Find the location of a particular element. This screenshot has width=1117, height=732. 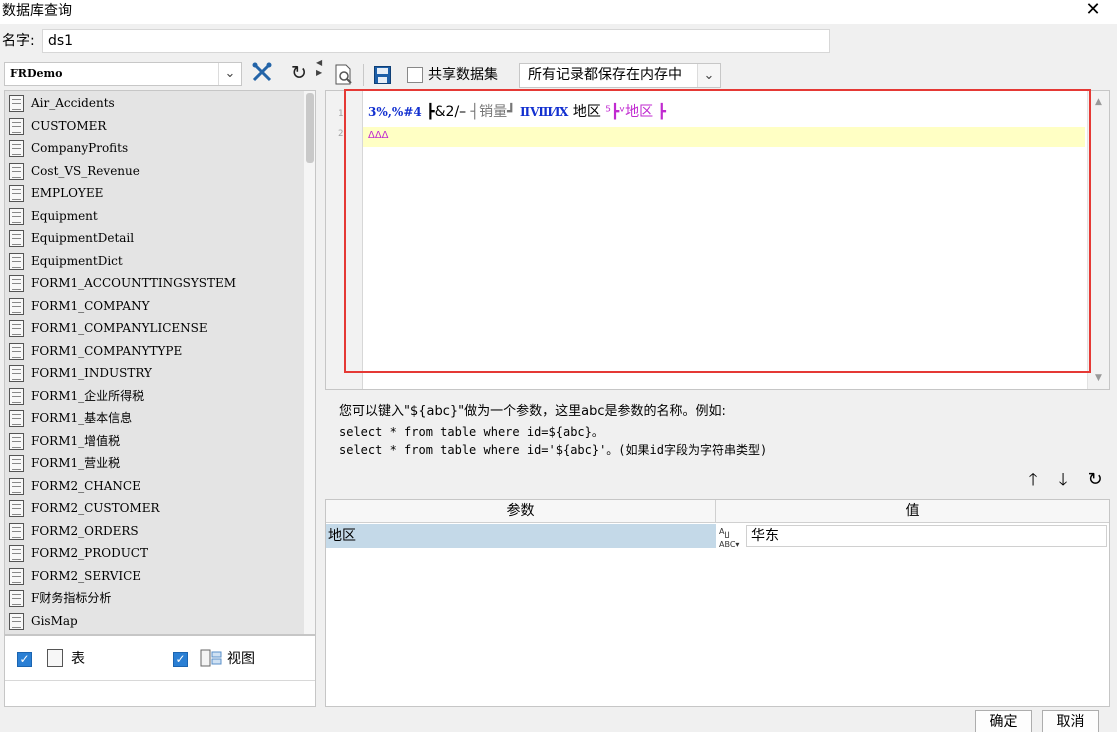

abc-type-icon: A∐ ABC▾ is located at coordinates (731, 537).